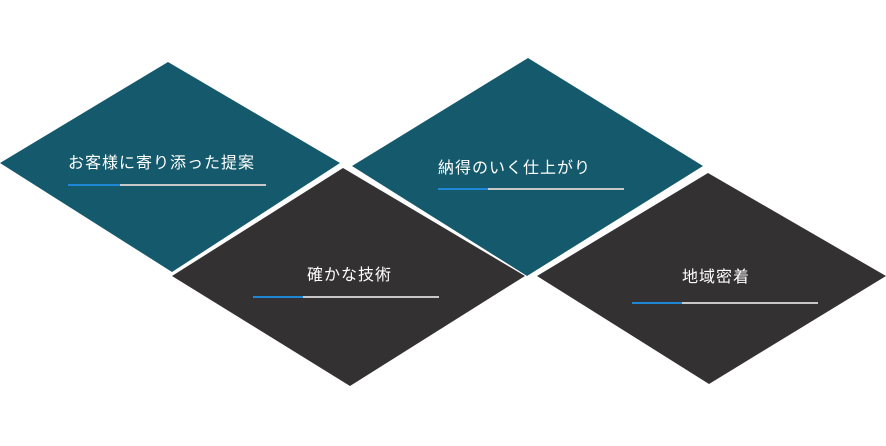 This screenshot has width=886, height=446. Describe the element at coordinates (350, 274) in the screenshot. I see `card-label-technique: 確かな技術` at that location.